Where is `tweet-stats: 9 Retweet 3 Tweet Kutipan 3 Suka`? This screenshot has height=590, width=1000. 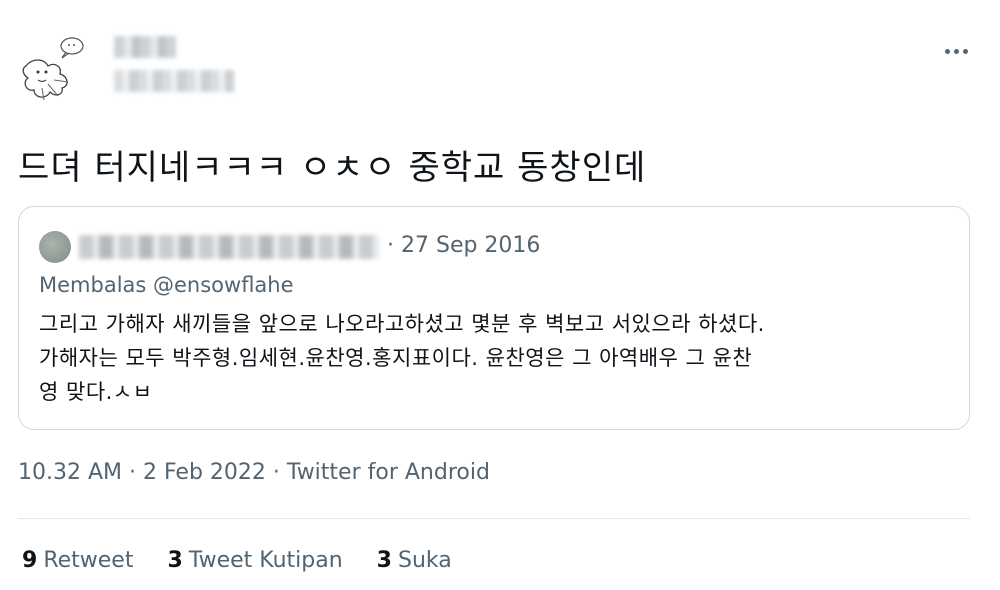
tweet-stats: 9 Retweet 3 Tweet Kutipan 3 Suka is located at coordinates (237, 560).